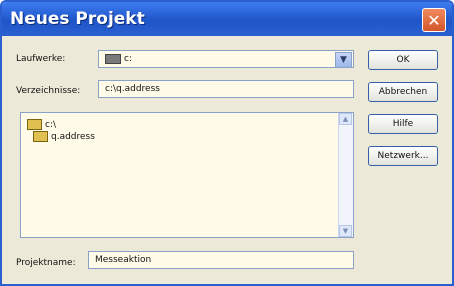 This screenshot has height=286, width=454. What do you see at coordinates (51, 124) in the screenshot?
I see `tree-item-label: c:\` at bounding box center [51, 124].